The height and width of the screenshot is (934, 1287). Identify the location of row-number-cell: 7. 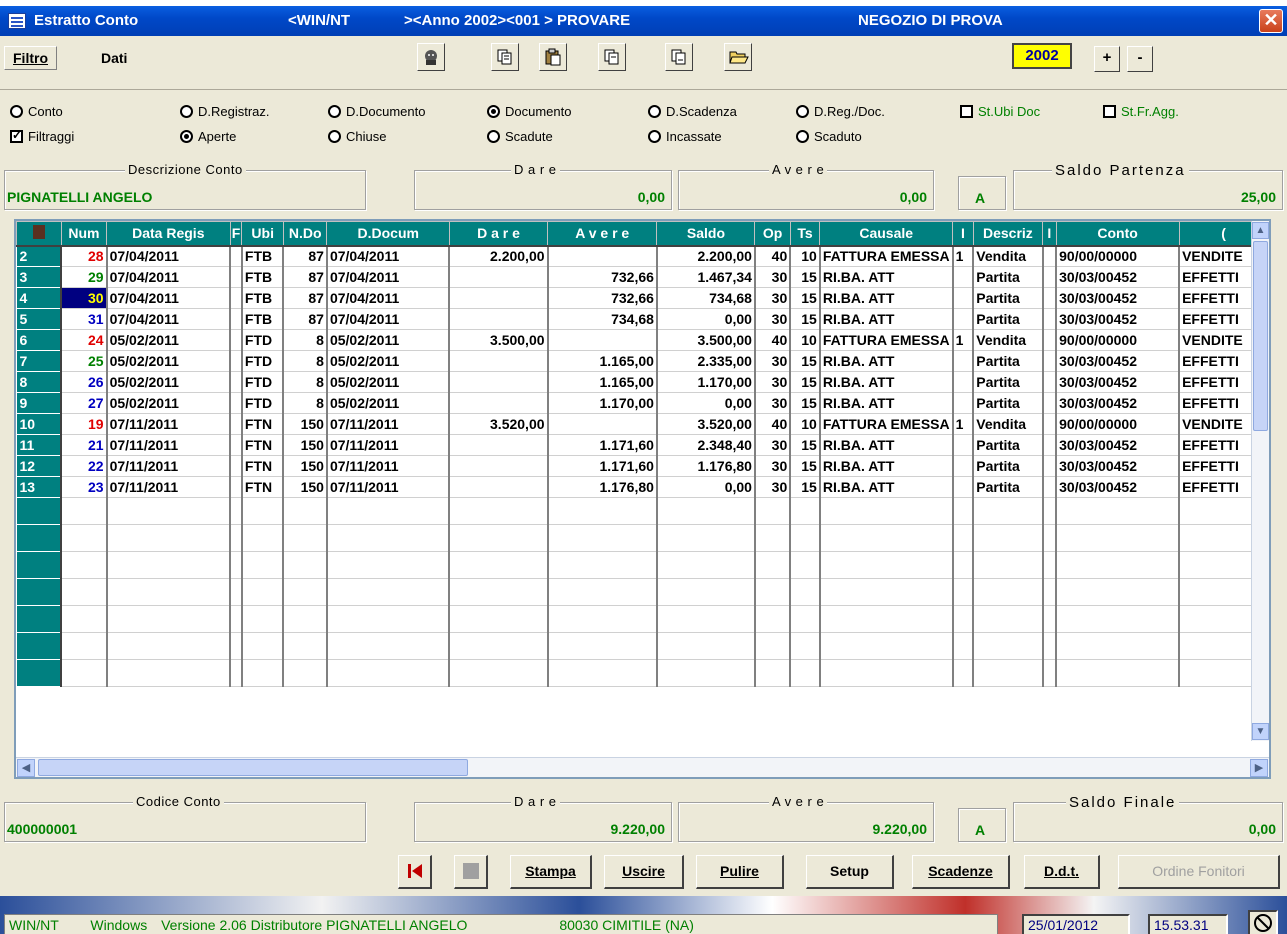
(39, 361).